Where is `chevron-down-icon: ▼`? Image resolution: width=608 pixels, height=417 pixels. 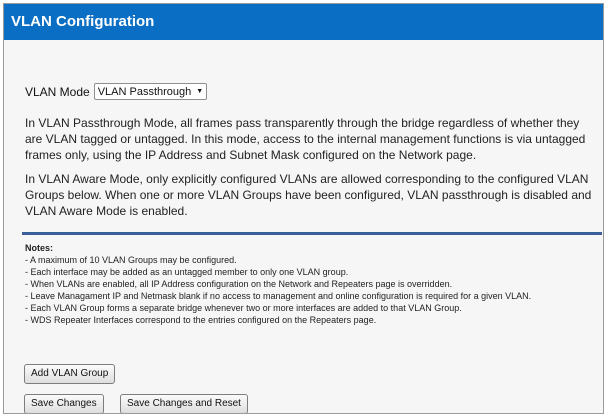
chevron-down-icon: ▼ is located at coordinates (200, 91).